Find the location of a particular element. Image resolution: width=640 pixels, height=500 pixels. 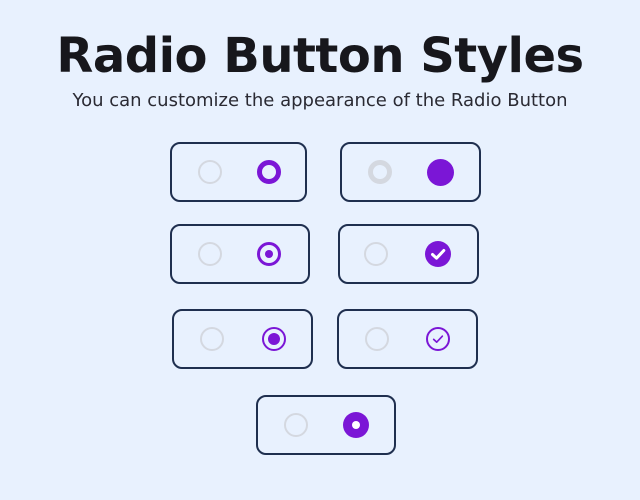

radio-group-filled-hollow-center is located at coordinates (326, 425).